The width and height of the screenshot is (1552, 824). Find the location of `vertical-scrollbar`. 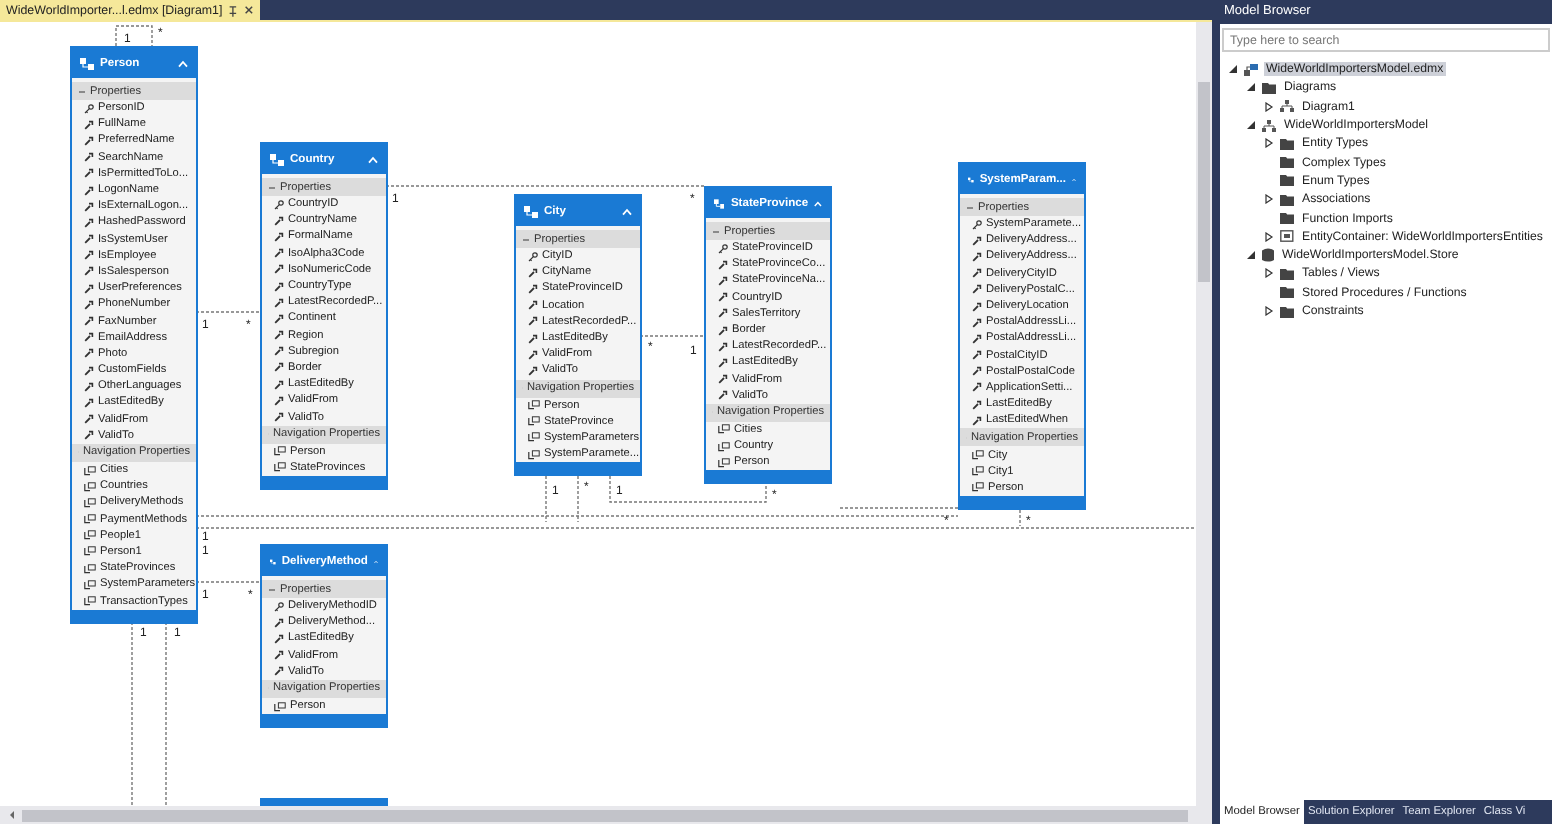

vertical-scrollbar is located at coordinates (1204, 414).